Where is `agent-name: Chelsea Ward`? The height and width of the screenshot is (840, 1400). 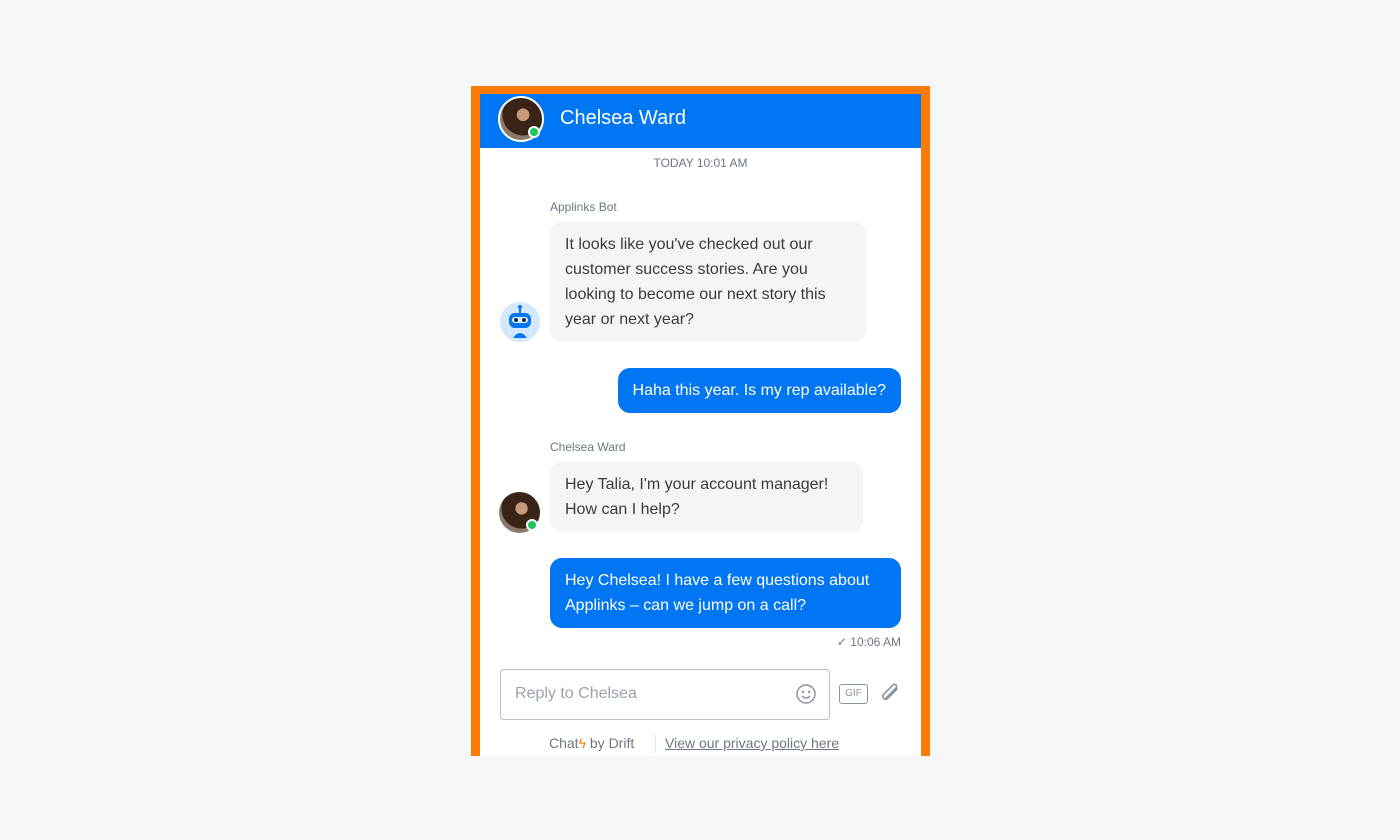 agent-name: Chelsea Ward is located at coordinates (623, 118).